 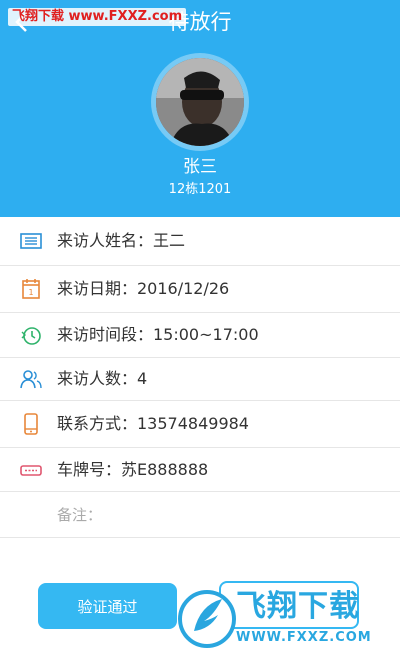 I want to click on resident-unit: 12栋1201, so click(x=200, y=189).